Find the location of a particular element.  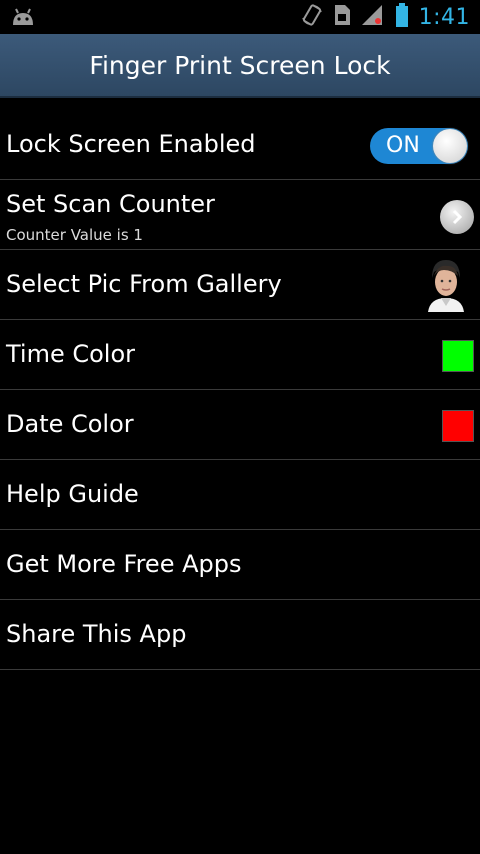

time-color-swatch is located at coordinates (458, 356).